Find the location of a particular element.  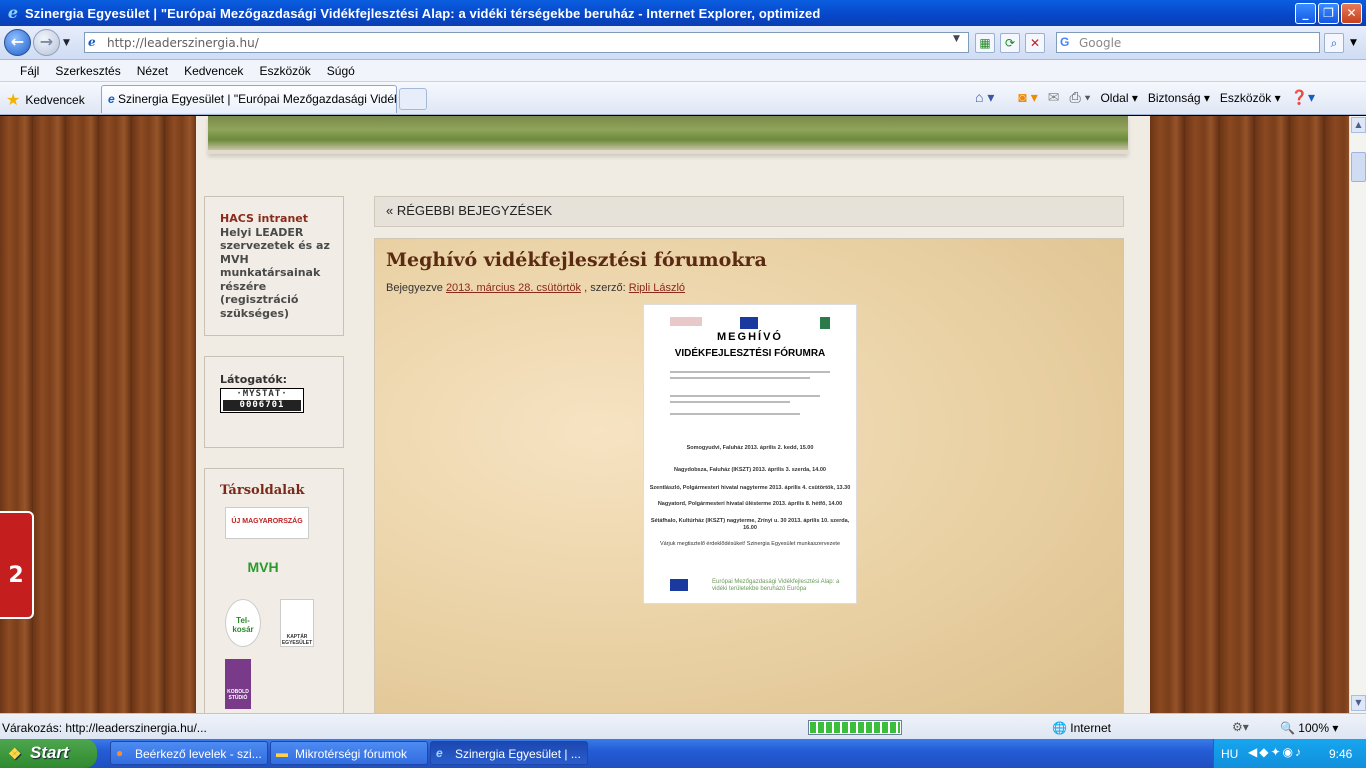

url-dropdown-icon: ▼ is located at coordinates (956, 39).